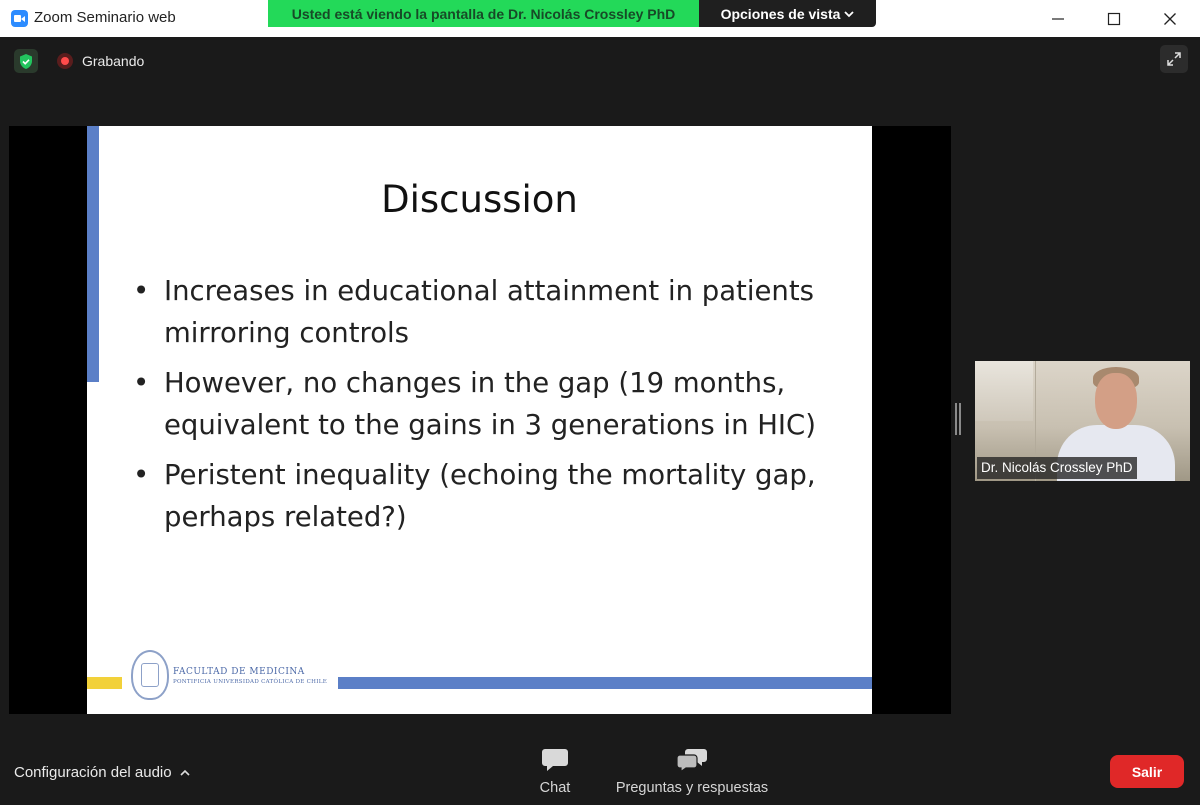 This screenshot has height=805, width=1200. What do you see at coordinates (1004, 391) in the screenshot?
I see `video-background` at bounding box center [1004, 391].